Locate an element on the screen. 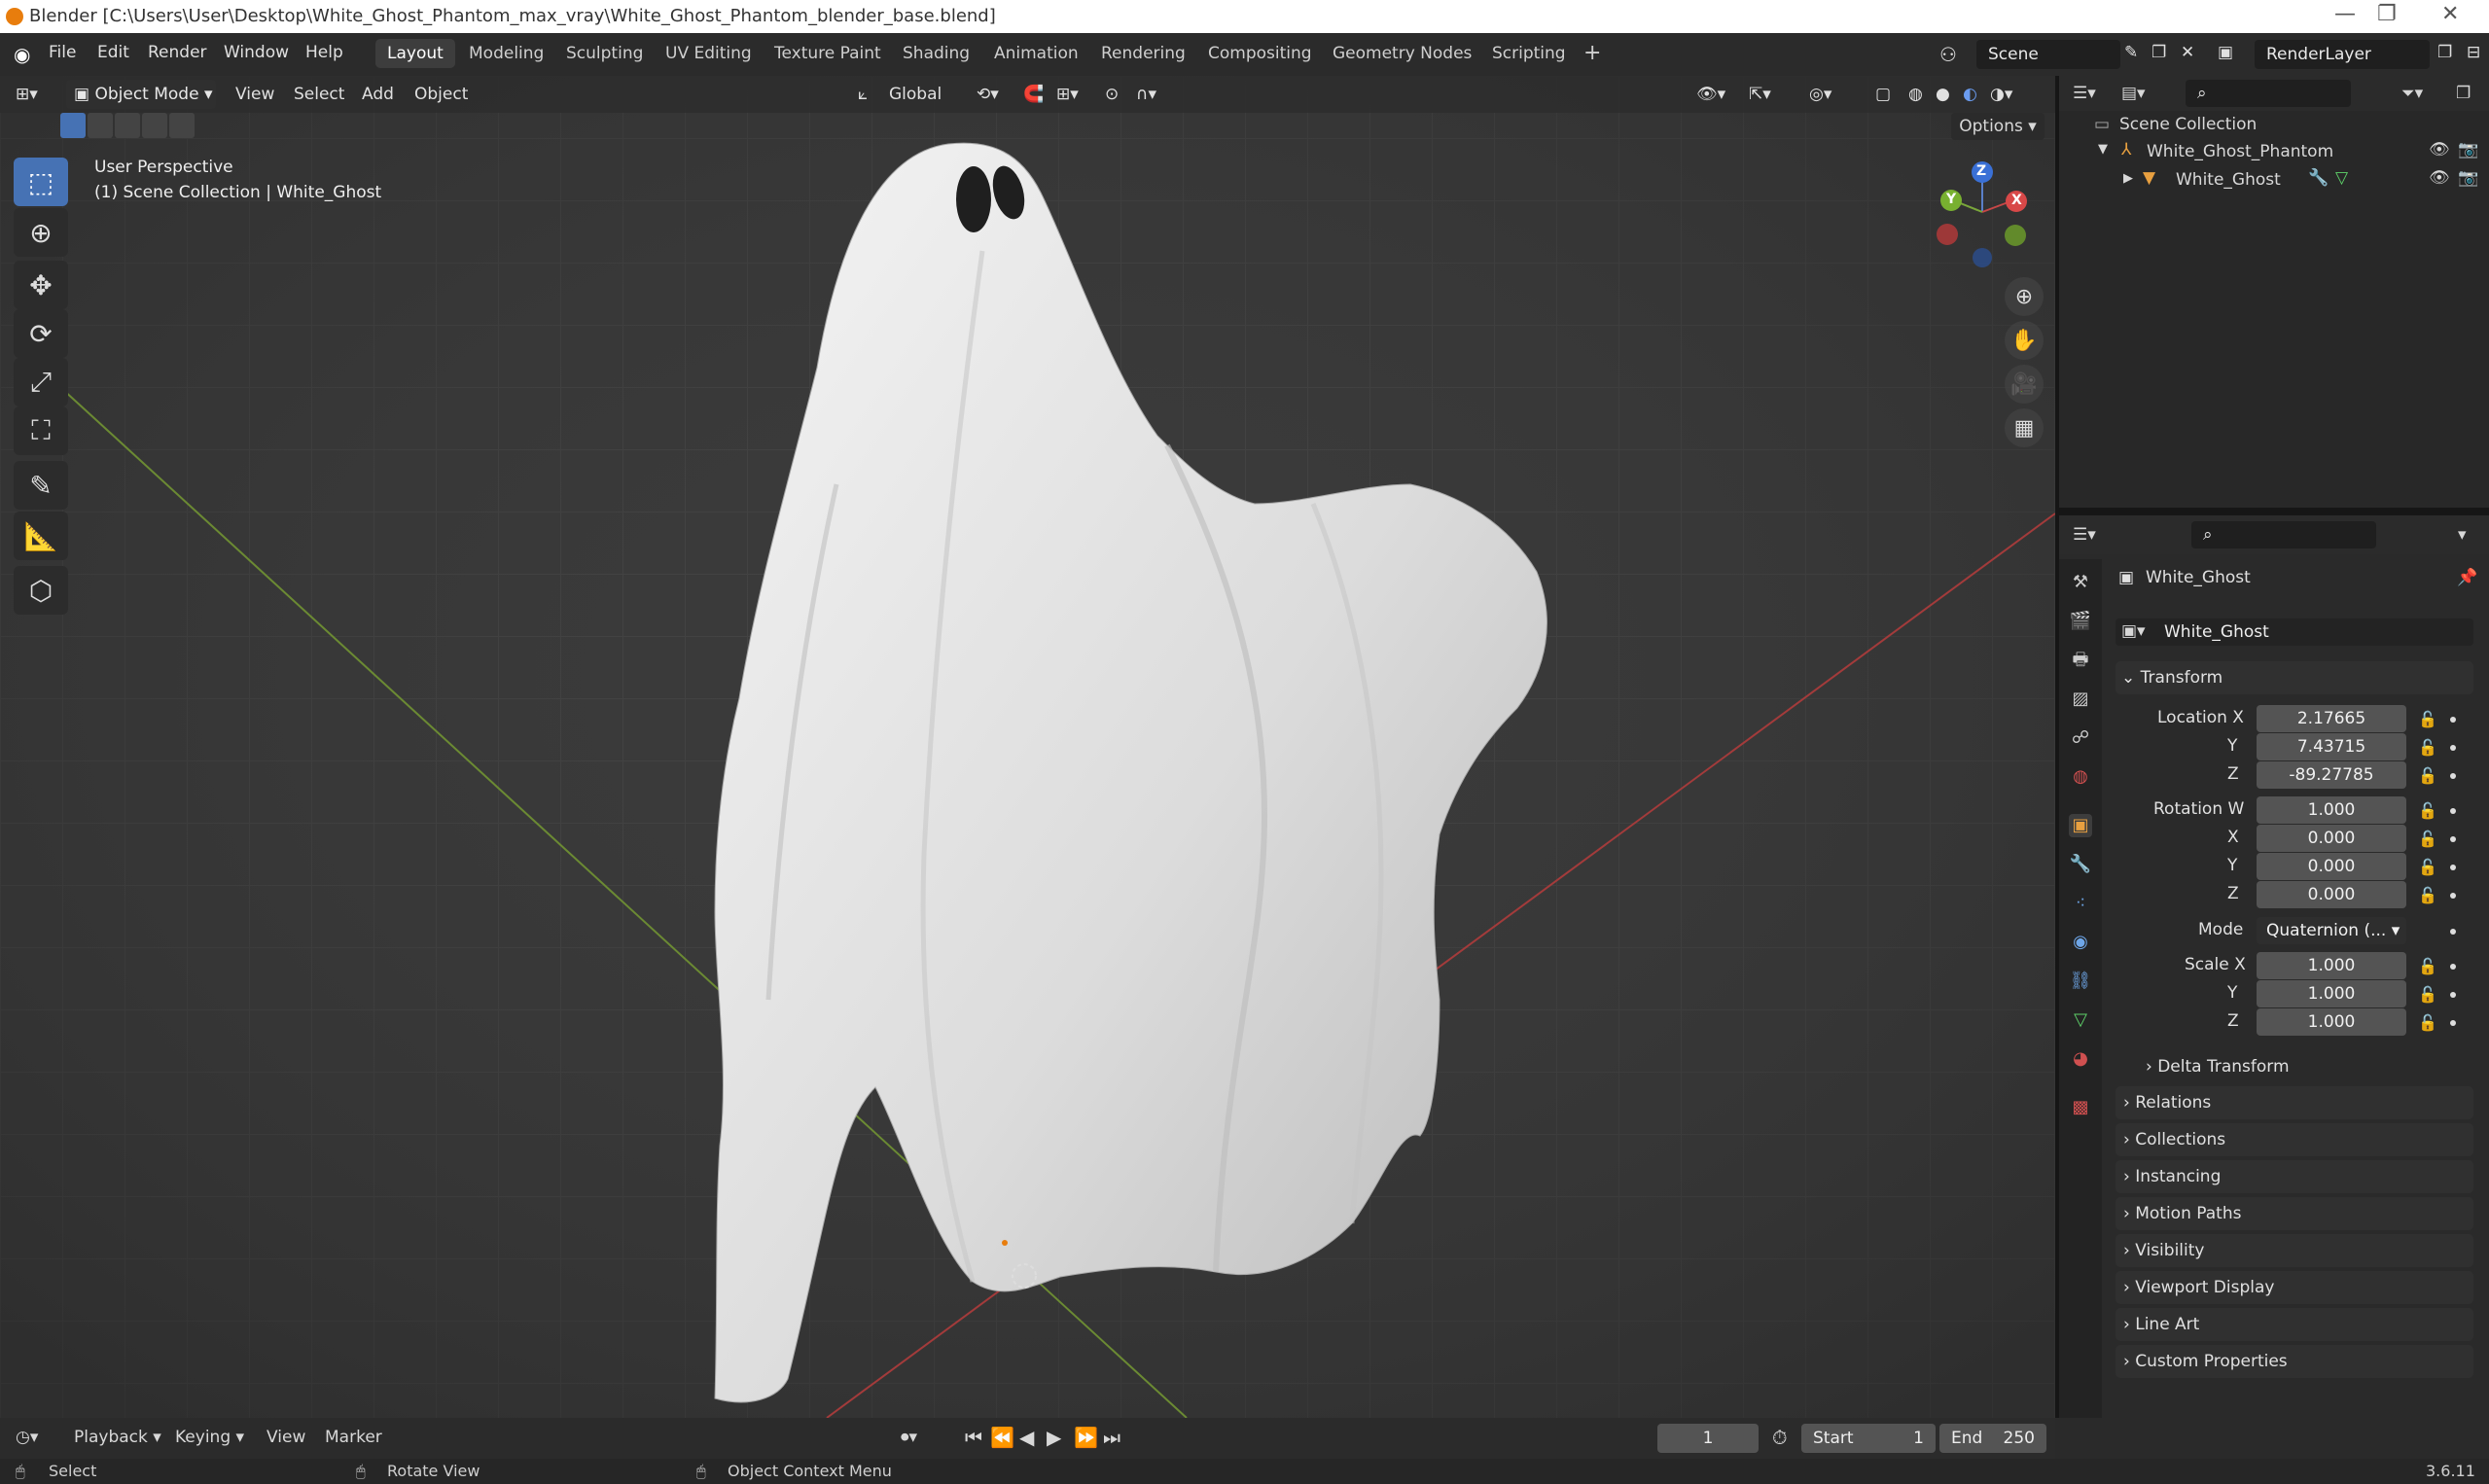 Image resolution: width=2489 pixels, height=1484 pixels. scale-z-field: 1.000 is located at coordinates (2331, 1022).